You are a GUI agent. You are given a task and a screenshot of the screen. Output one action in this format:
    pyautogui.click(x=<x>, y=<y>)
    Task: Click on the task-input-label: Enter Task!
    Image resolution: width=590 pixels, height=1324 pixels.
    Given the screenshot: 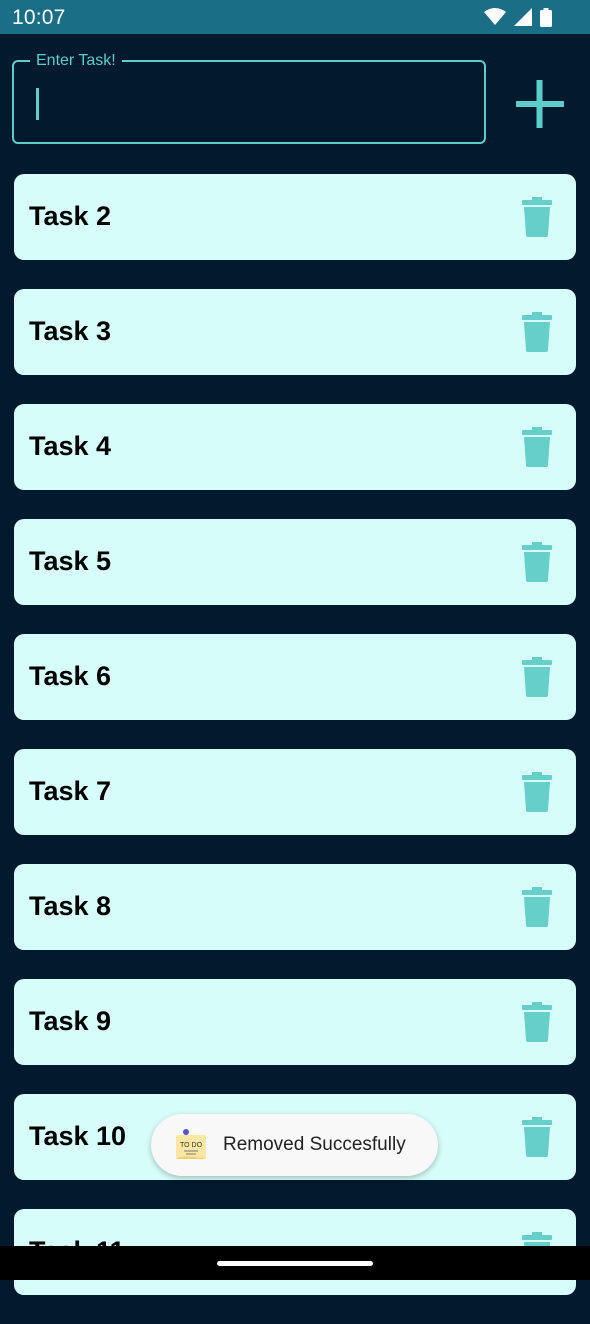 What is the action you would take?
    pyautogui.click(x=76, y=61)
    